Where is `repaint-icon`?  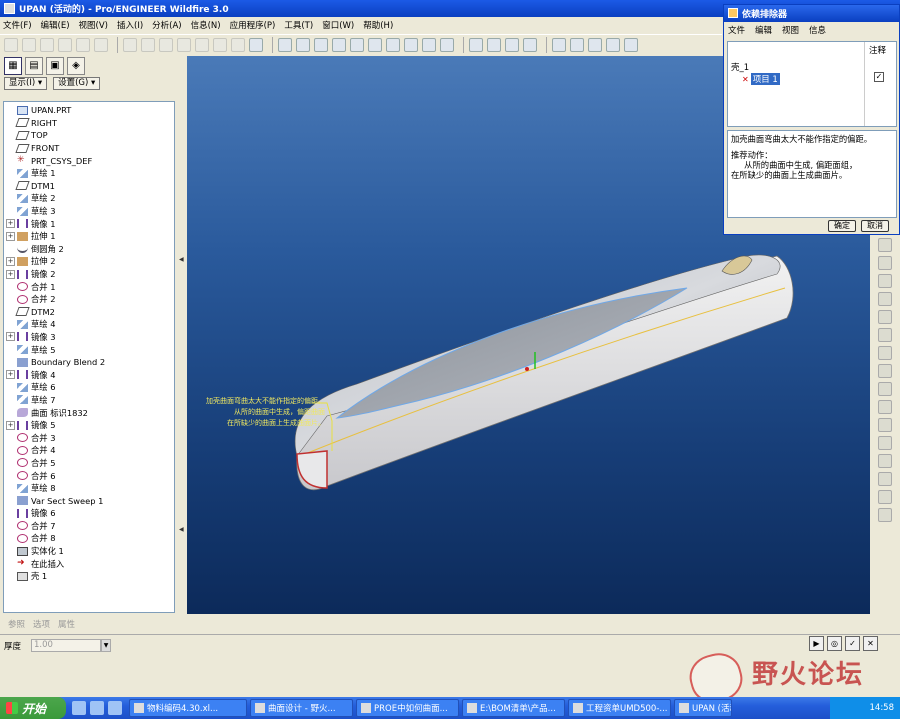
repaint-icon is located at coordinates (285, 44).